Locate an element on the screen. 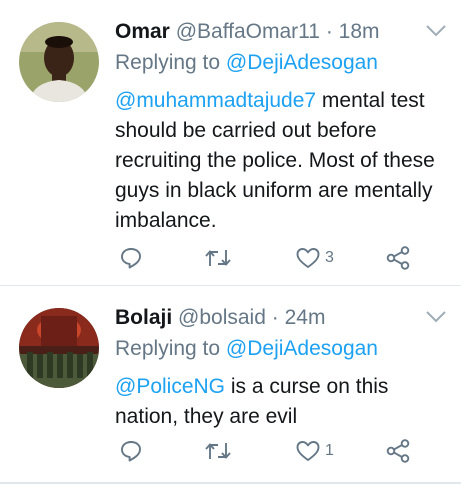 The width and height of the screenshot is (461, 487). username: @bolsaid is located at coordinates (222, 317).